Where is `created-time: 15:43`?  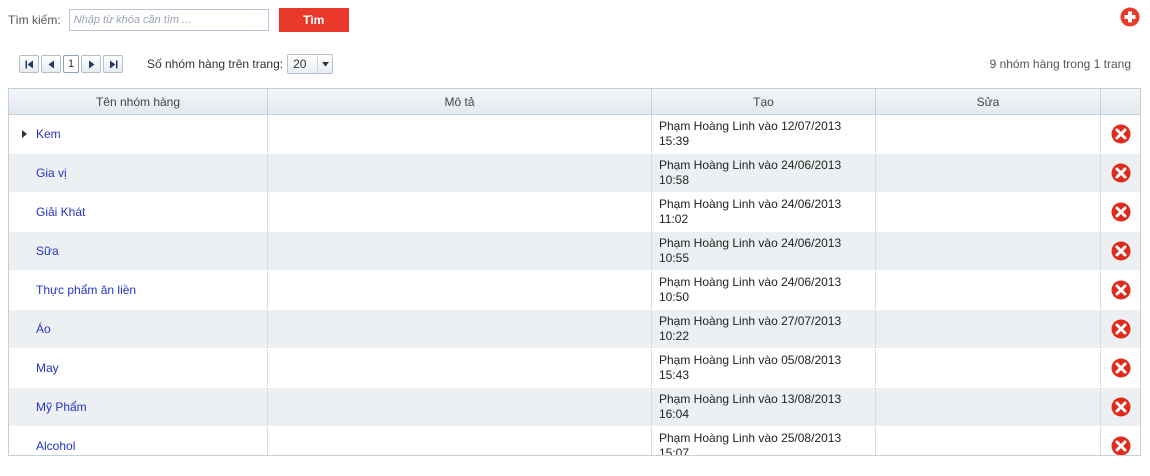 created-time: 15:43 is located at coordinates (674, 375).